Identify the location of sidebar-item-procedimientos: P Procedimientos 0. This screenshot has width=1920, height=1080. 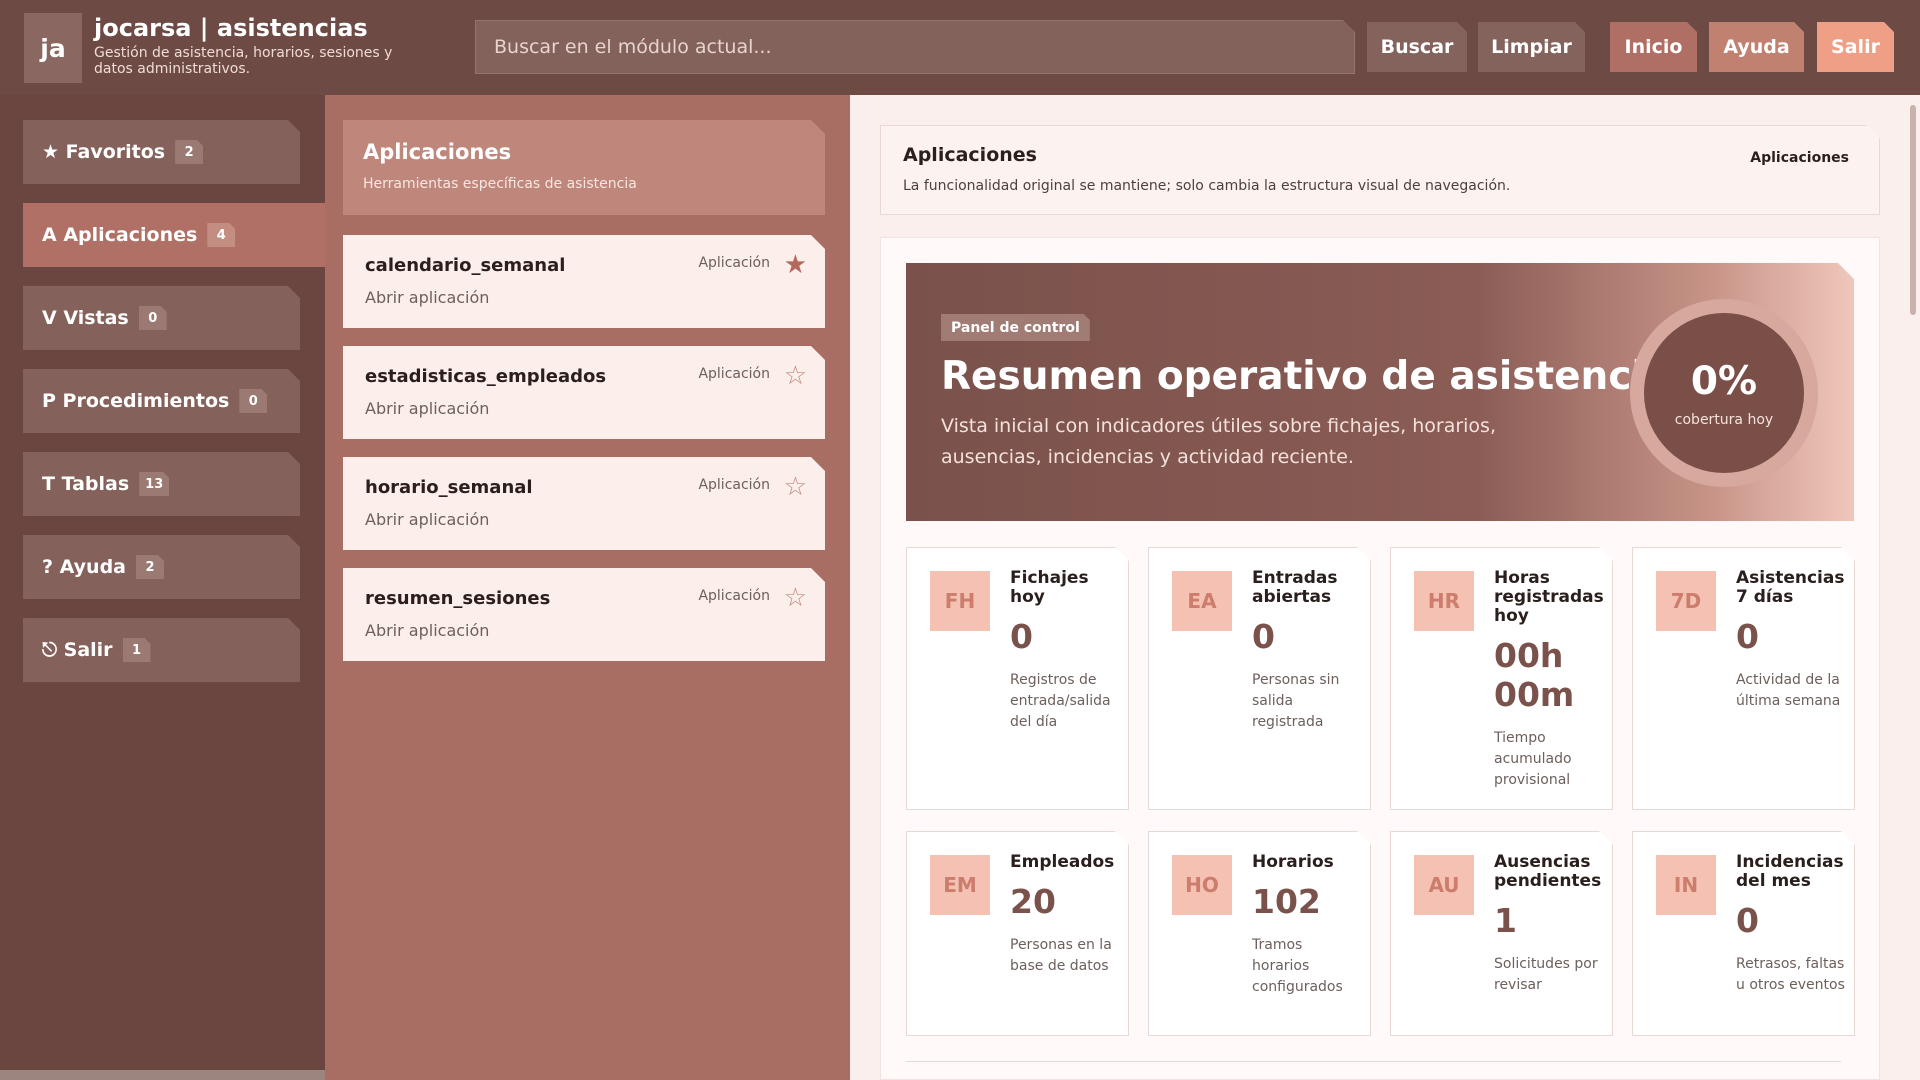
(161, 401).